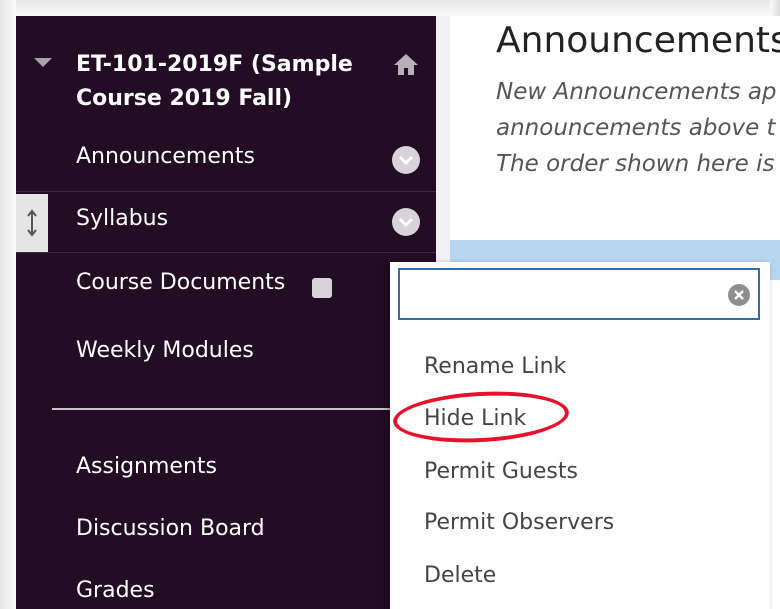 The height and width of the screenshot is (609, 780). I want to click on menu-item-permit-observers: Permit Observers, so click(519, 522).